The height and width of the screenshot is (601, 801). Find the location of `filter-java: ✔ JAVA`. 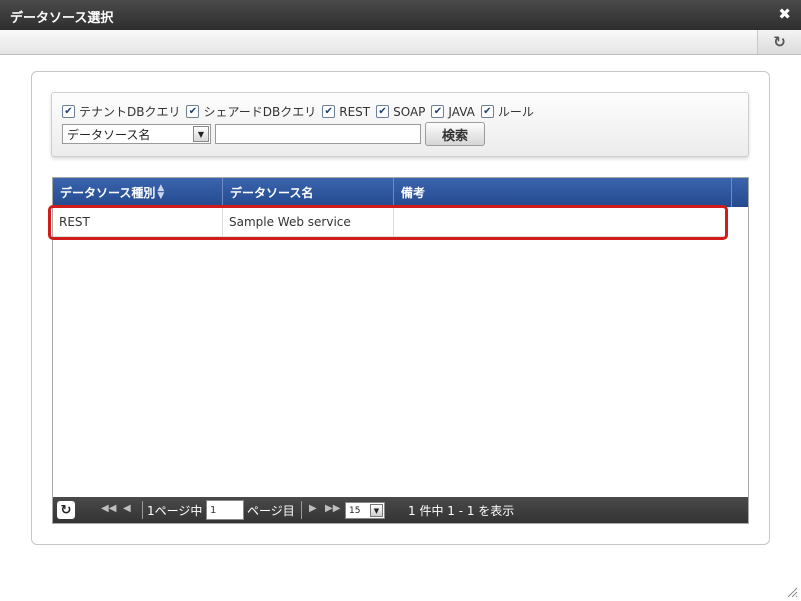

filter-java: ✔ JAVA is located at coordinates (453, 111).